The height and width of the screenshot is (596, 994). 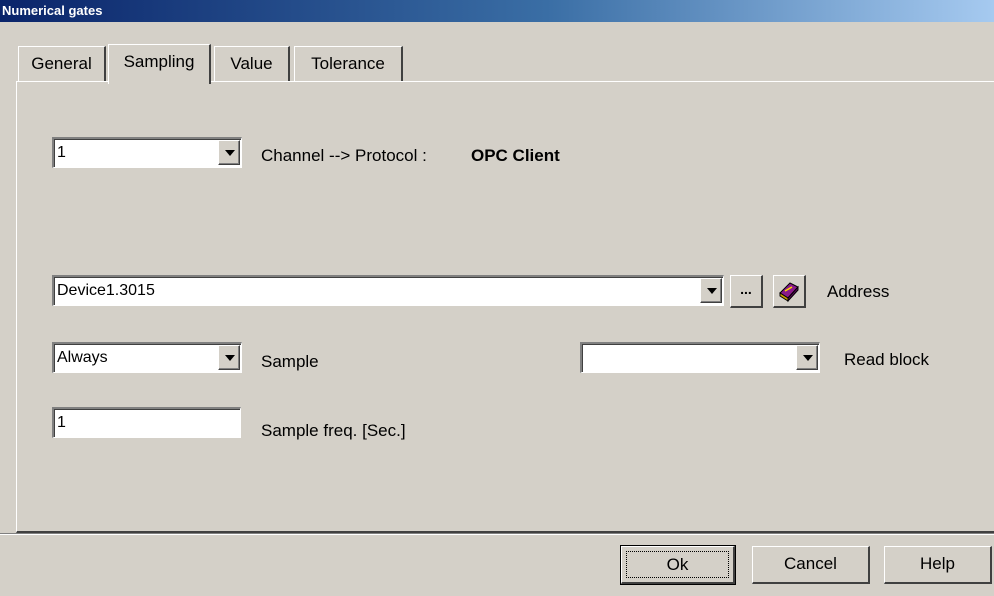 I want to click on address-book-button, so click(x=789, y=291).